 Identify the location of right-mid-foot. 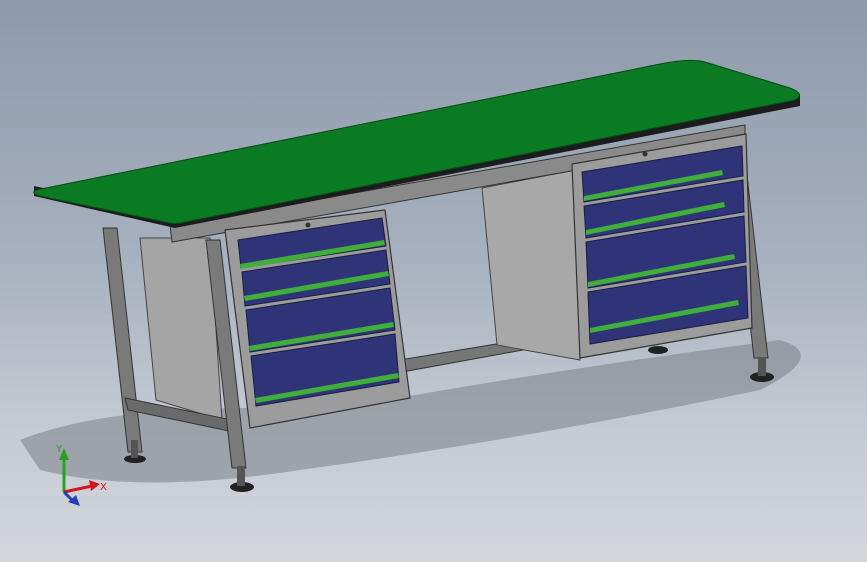
(658, 350).